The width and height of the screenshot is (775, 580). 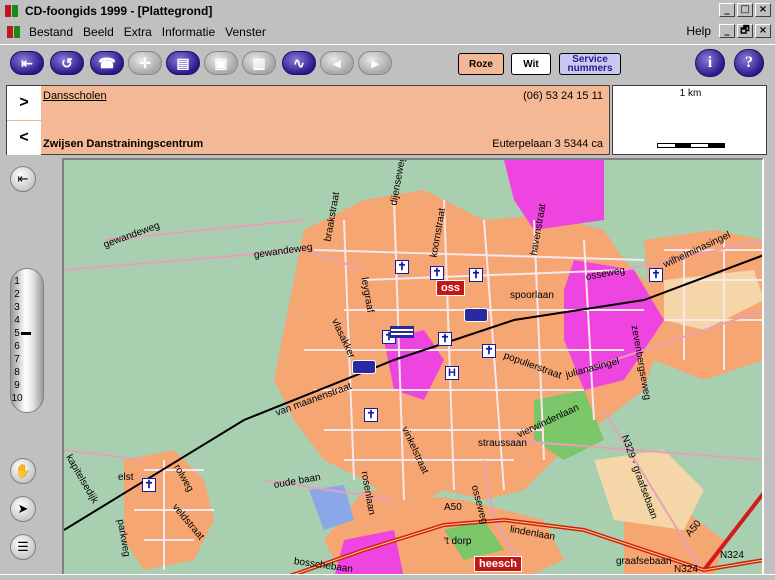 I want to click on help-icon: ?, so click(x=749, y=62).